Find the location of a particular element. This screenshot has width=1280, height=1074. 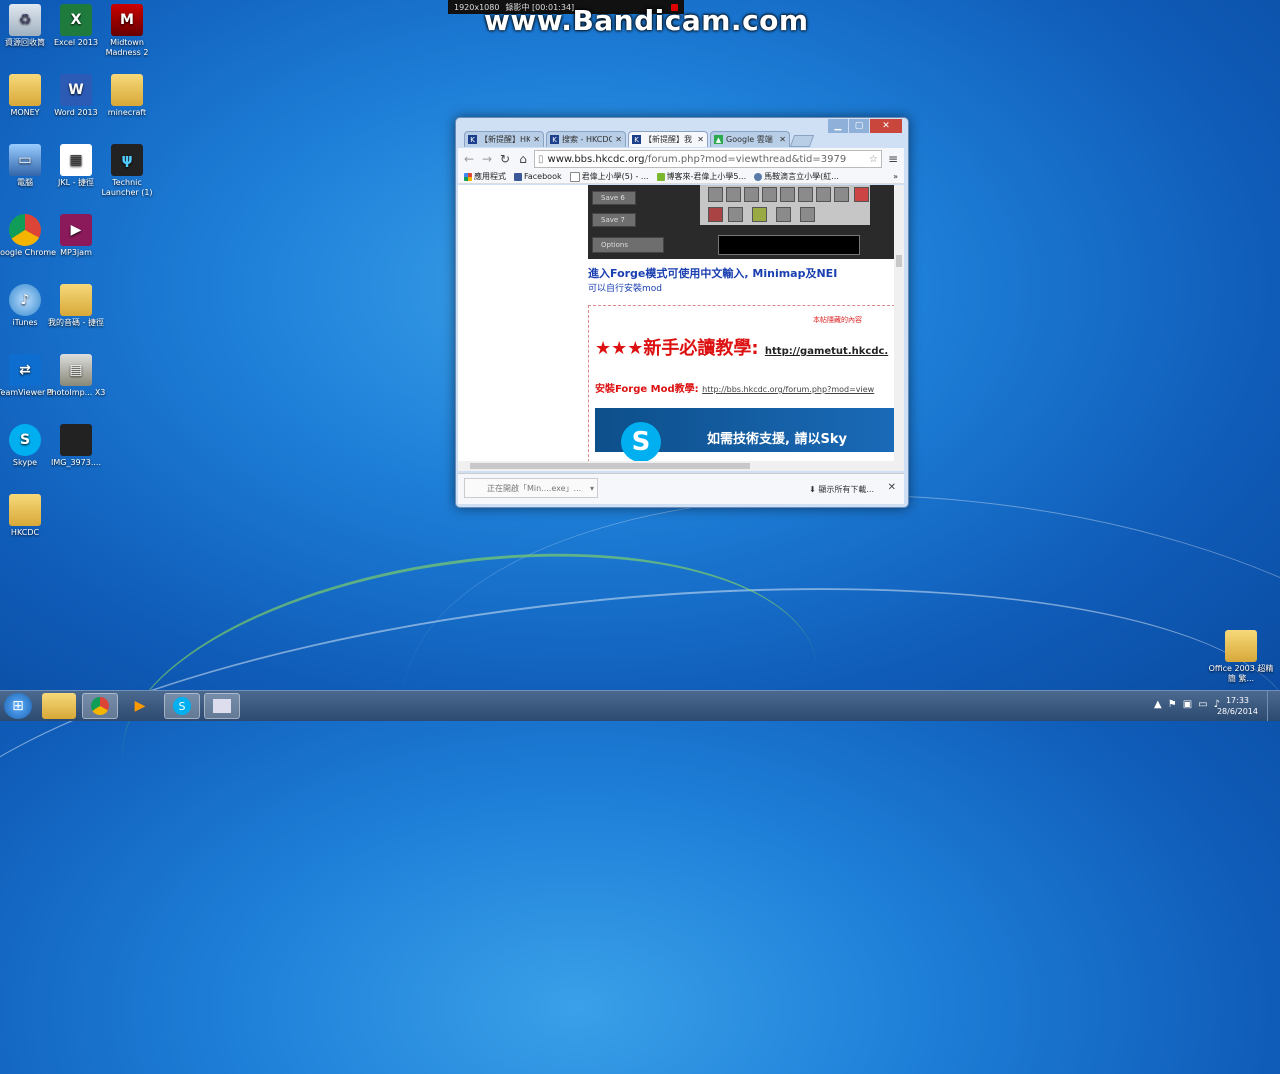

mc-text-box is located at coordinates (789, 245).